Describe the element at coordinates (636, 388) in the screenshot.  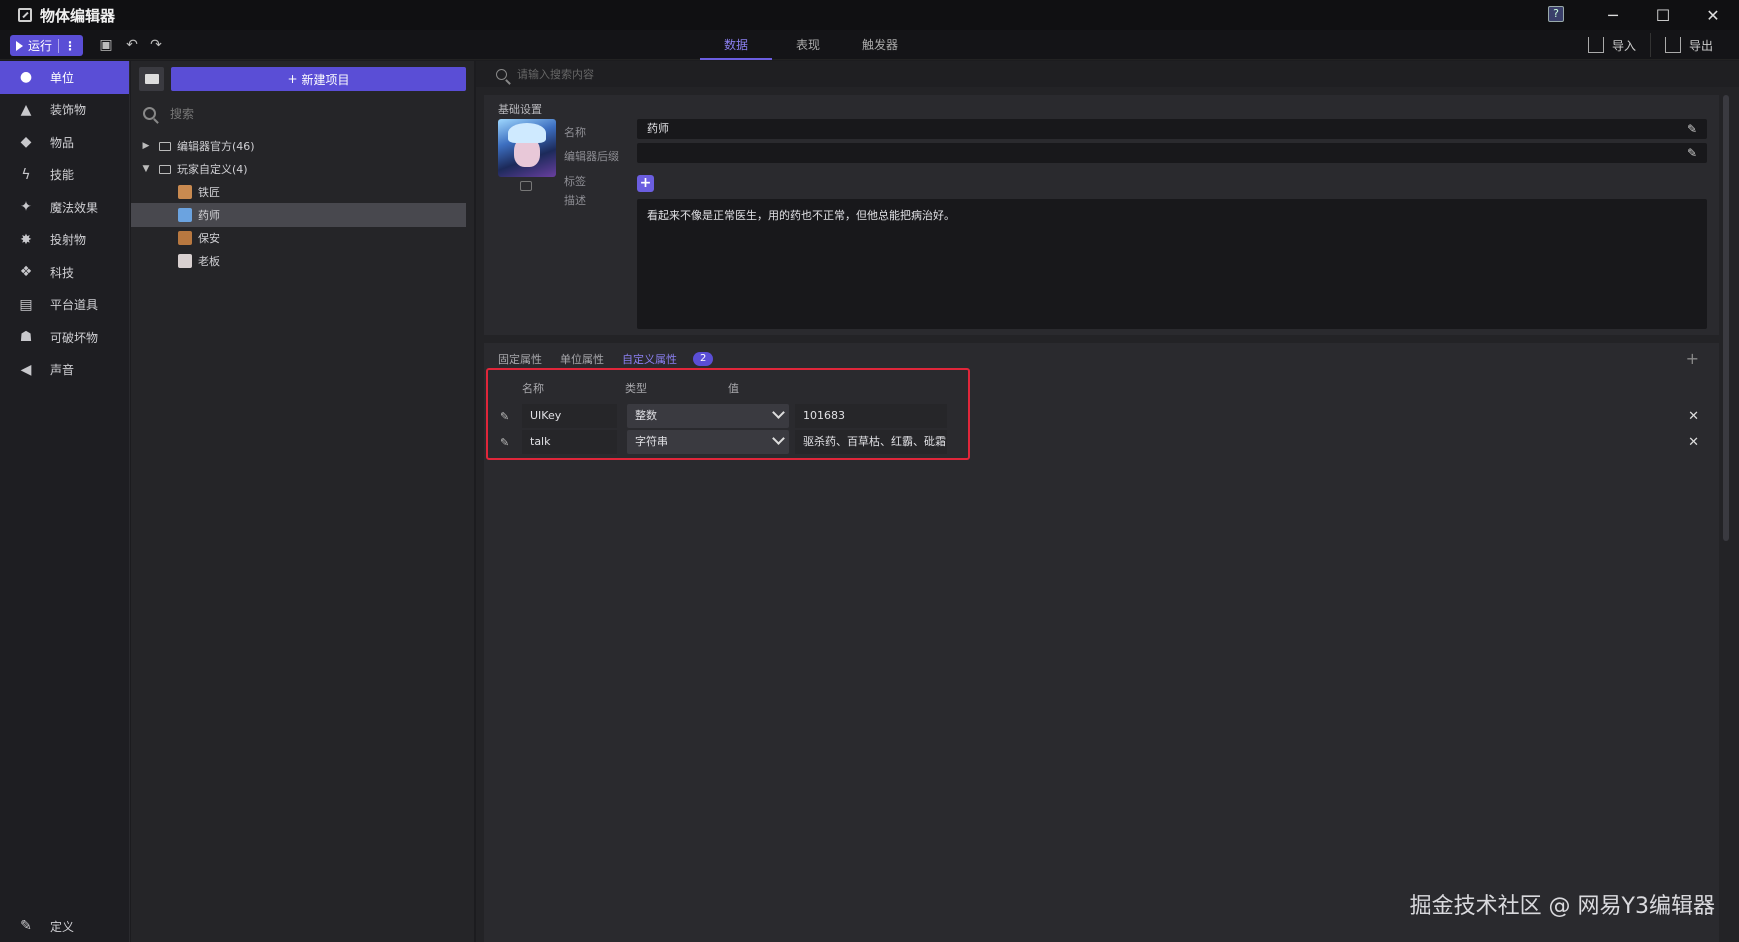
I see `col-header-type: 类型` at that location.